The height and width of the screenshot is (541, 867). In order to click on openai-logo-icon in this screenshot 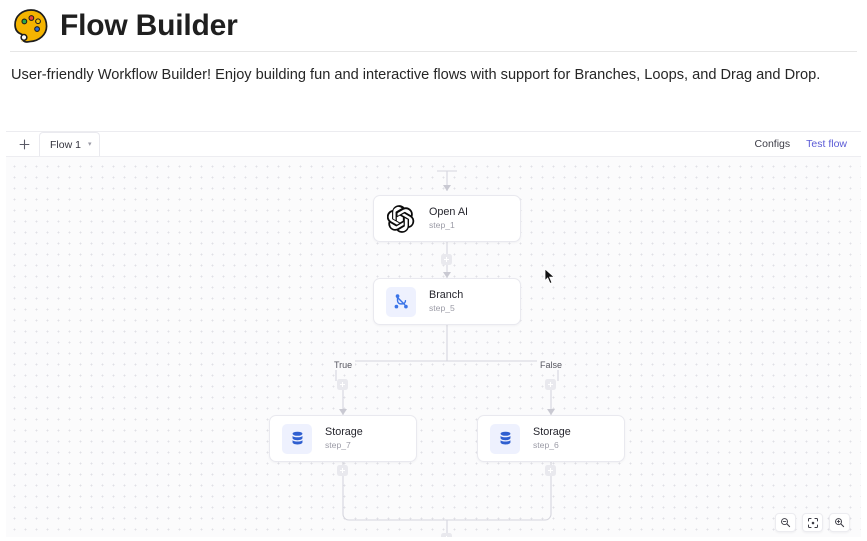, I will do `click(401, 219)`.